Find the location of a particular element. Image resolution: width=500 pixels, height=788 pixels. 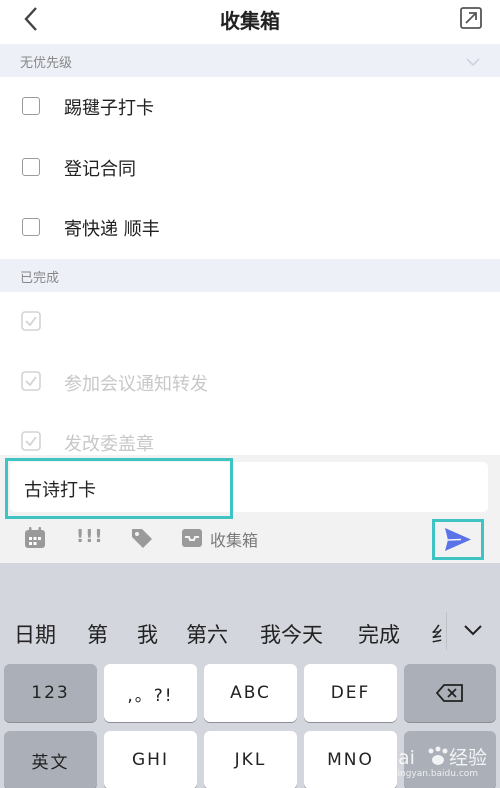

input-highlight-box is located at coordinates (119, 488).